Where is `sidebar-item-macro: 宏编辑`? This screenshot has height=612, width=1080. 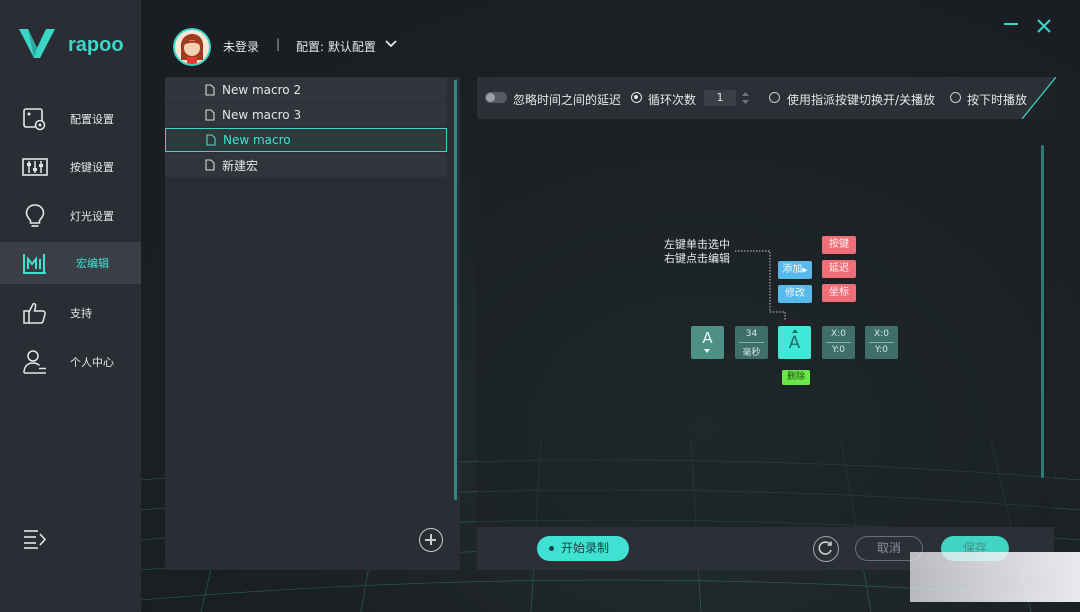 sidebar-item-macro: 宏编辑 is located at coordinates (70, 263).